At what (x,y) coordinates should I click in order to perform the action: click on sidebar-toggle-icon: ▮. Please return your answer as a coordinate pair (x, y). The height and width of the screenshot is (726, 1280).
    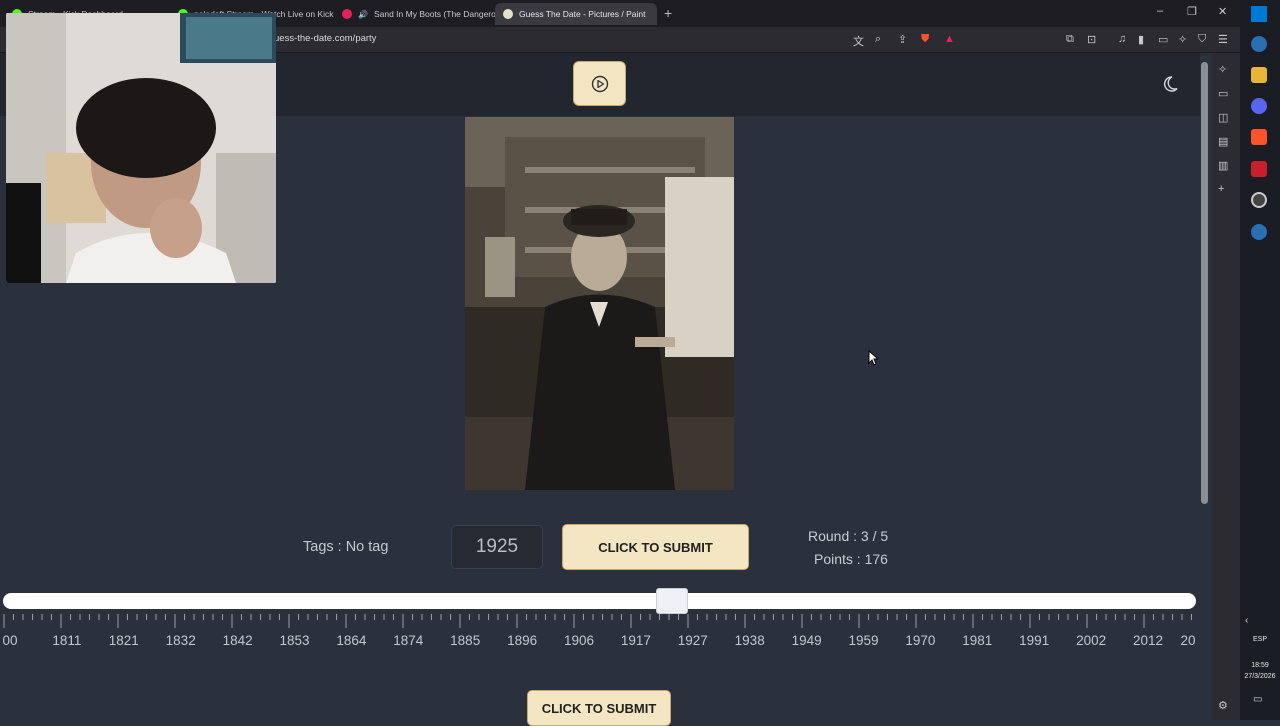
    Looking at the image, I should click on (1141, 39).